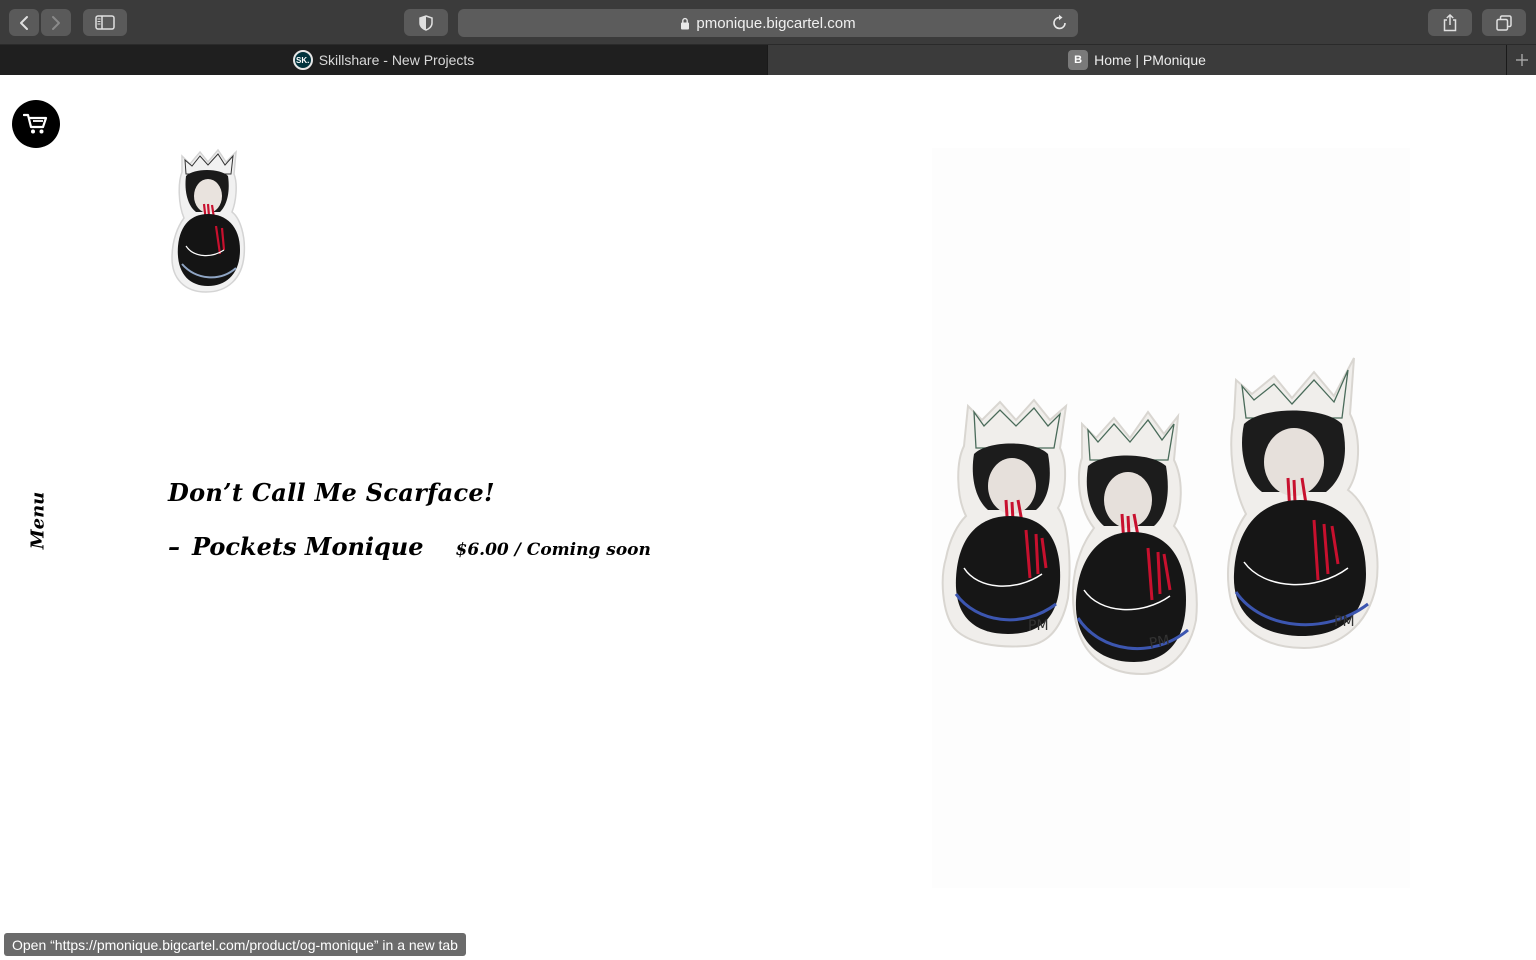 This screenshot has height=960, width=1536. Describe the element at coordinates (553, 550) in the screenshot. I see `price-status: $6.00 / Coming soon` at that location.